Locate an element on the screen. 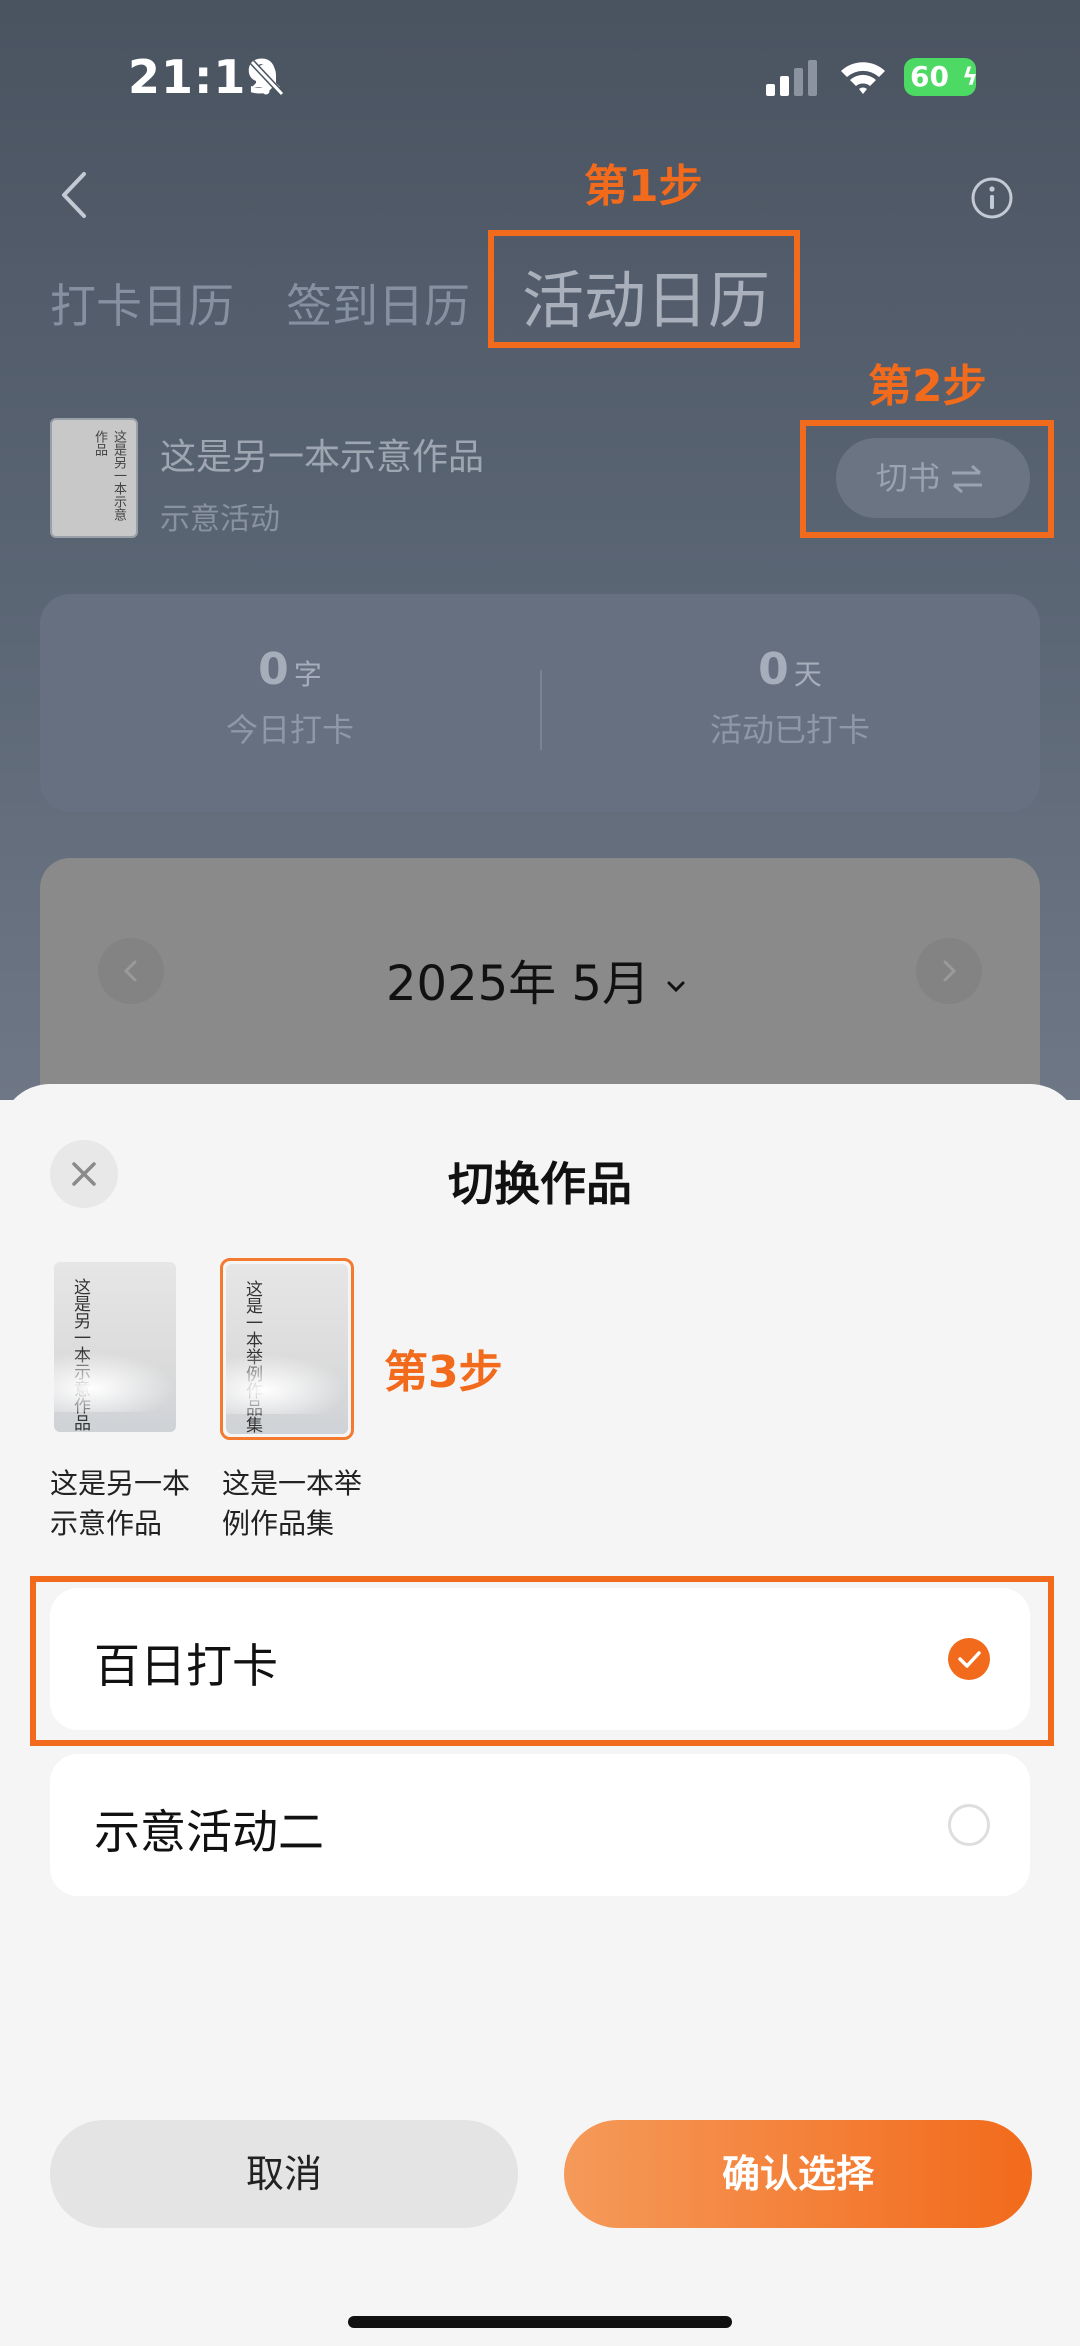  month-selector: 2025年 5月 is located at coordinates (536, 979).